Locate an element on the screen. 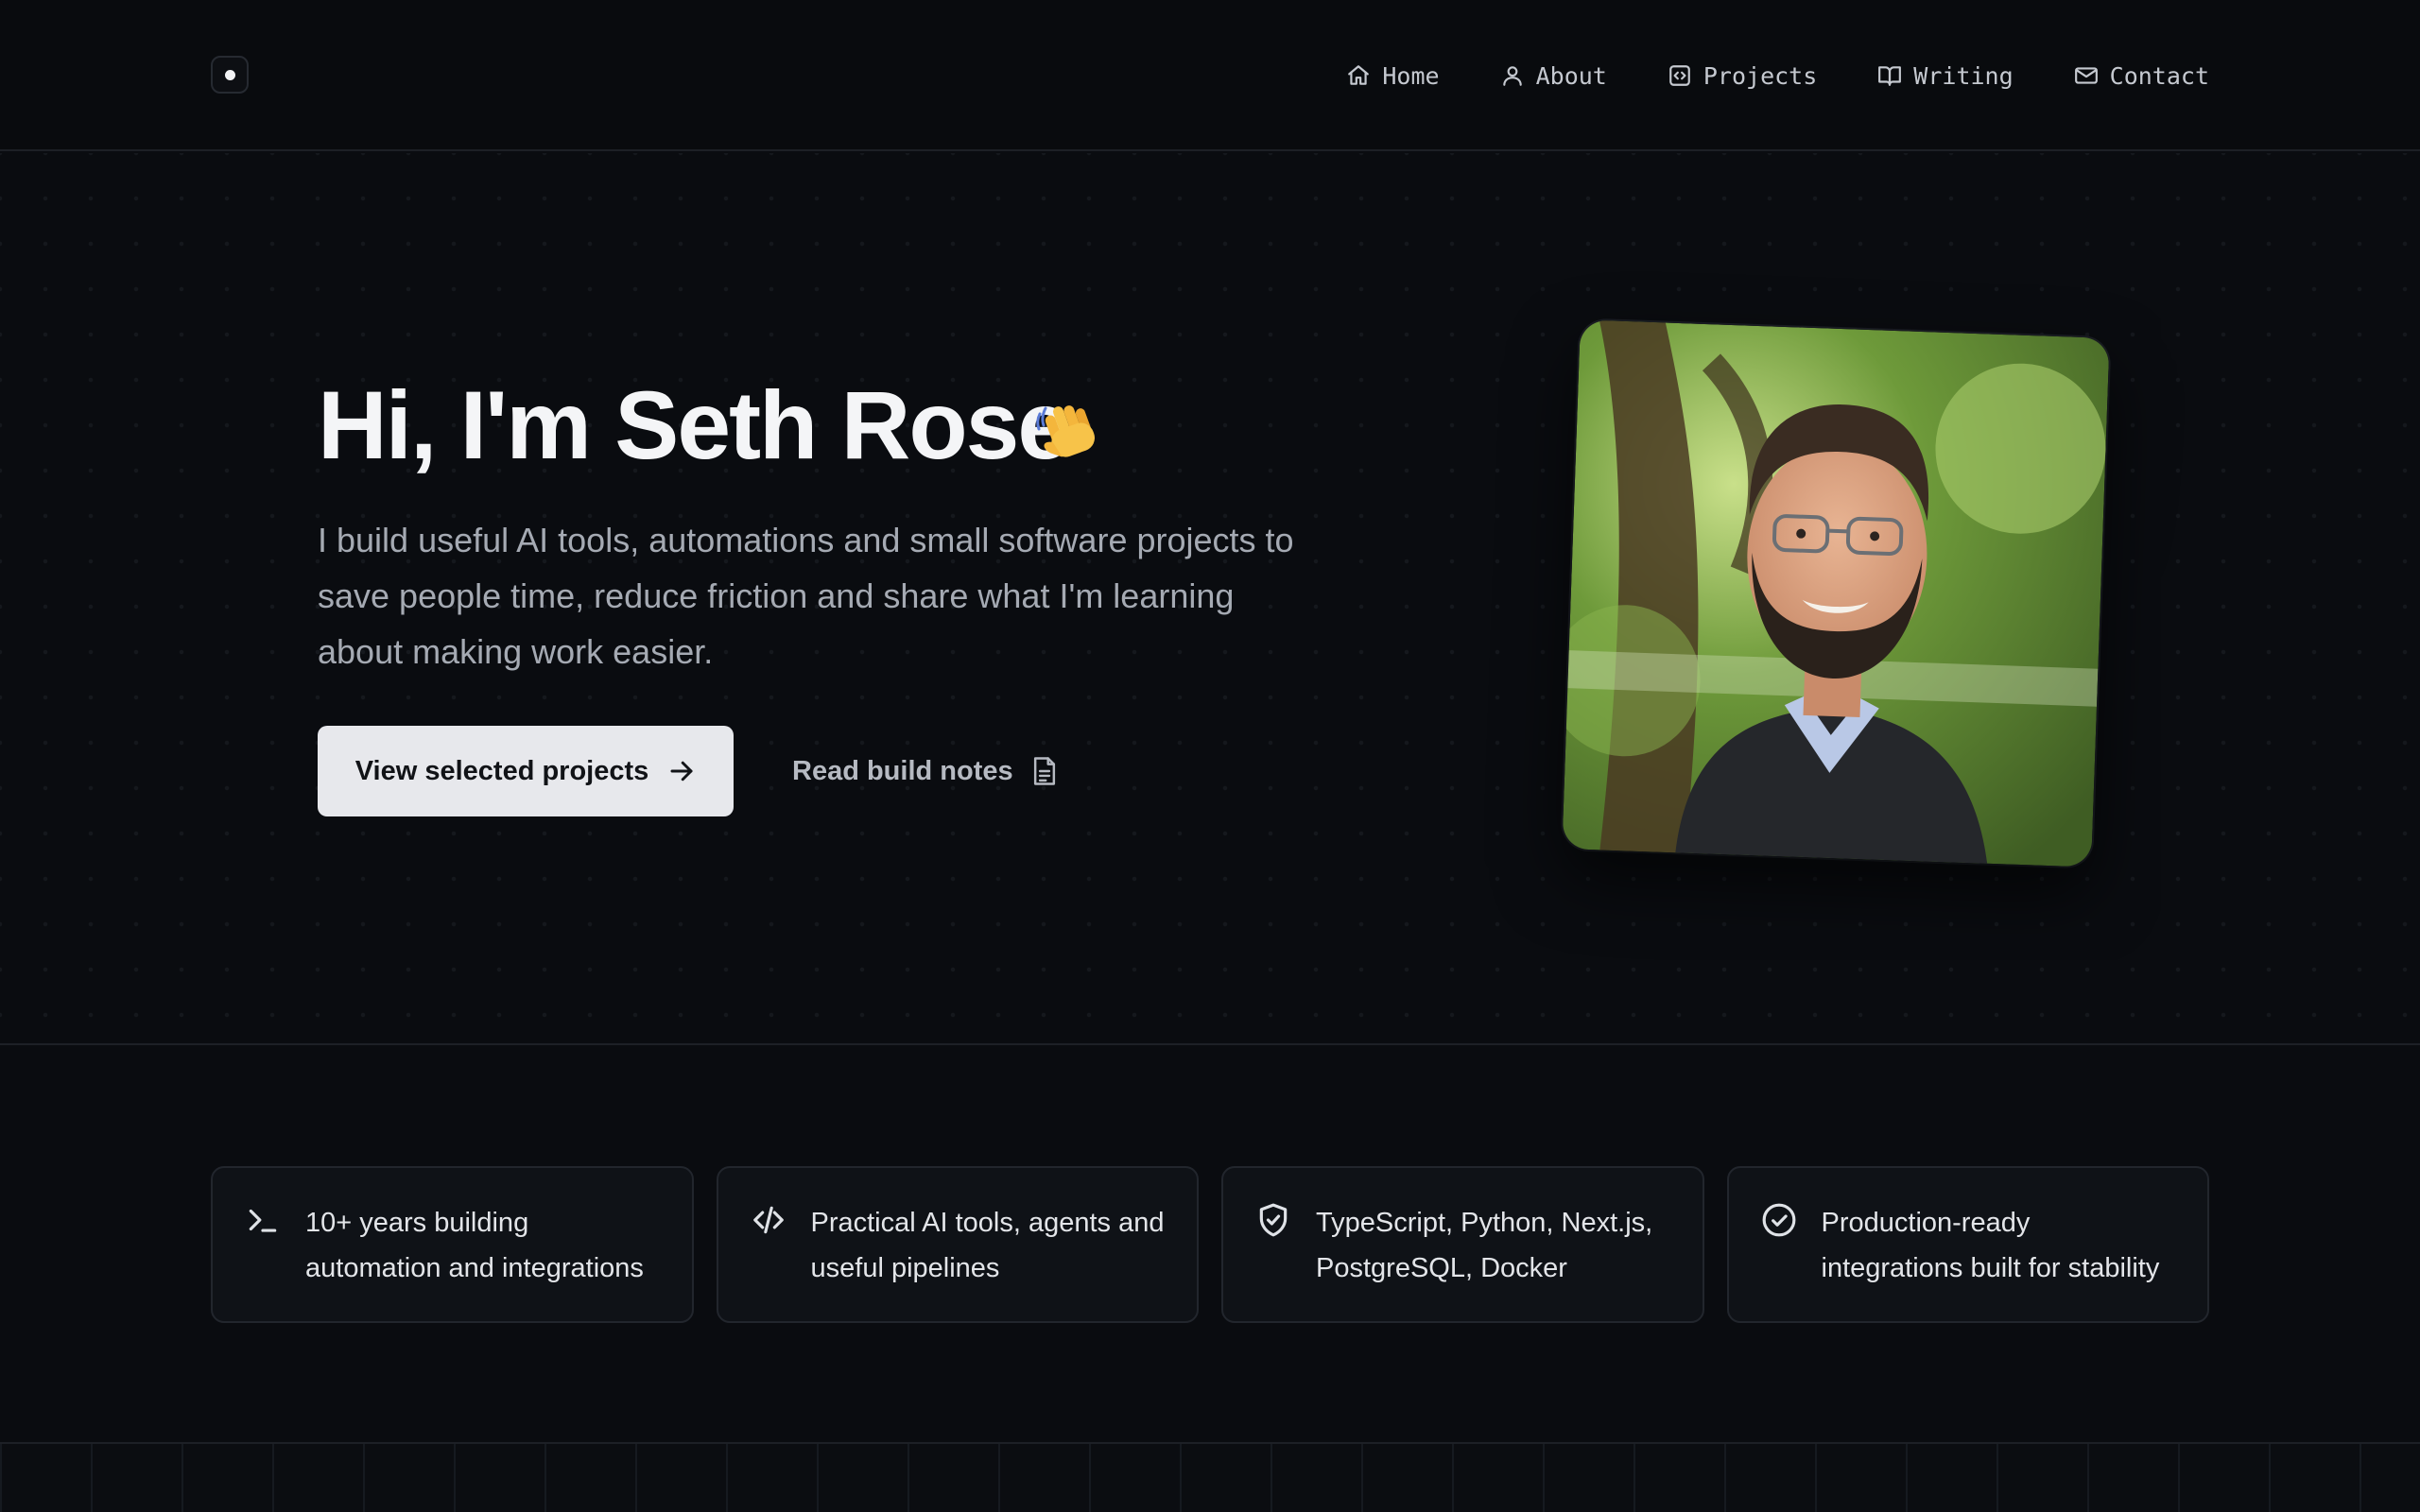  nav-label-projects: Projects is located at coordinates (1760, 75).